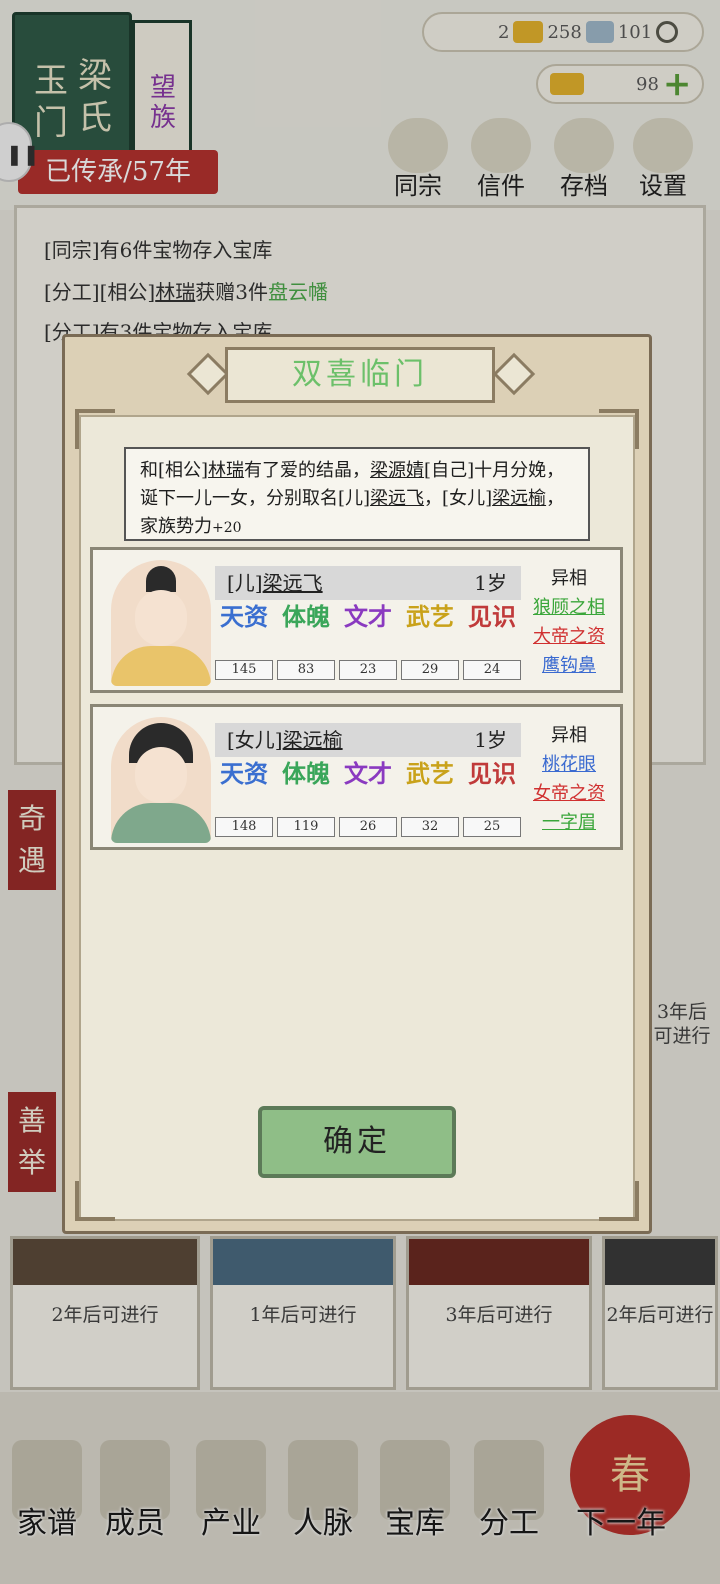  What do you see at coordinates (357, 1142) in the screenshot?
I see `confirm-button: 确定` at bounding box center [357, 1142].